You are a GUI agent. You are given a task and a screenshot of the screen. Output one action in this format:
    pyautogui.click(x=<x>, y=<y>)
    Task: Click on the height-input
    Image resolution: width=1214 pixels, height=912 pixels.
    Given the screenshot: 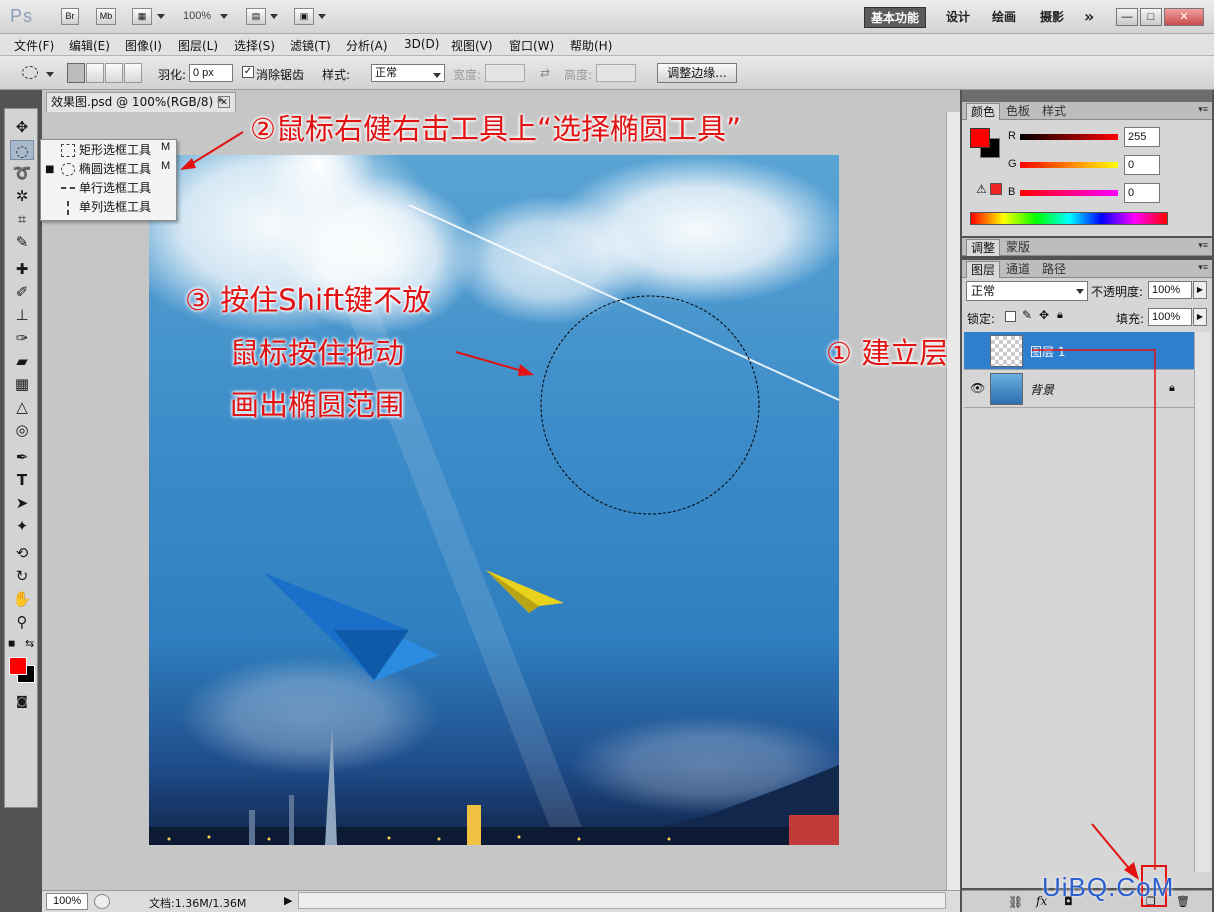 What is the action you would take?
    pyautogui.click(x=616, y=73)
    